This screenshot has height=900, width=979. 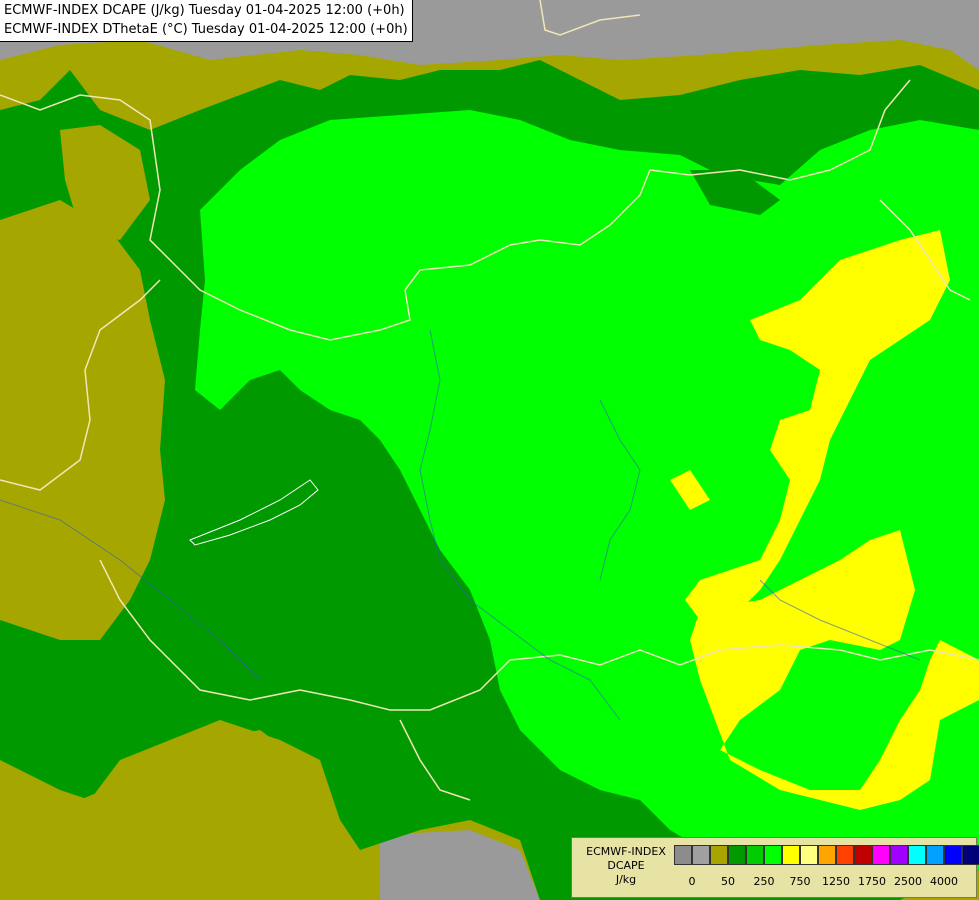 What do you see at coordinates (626, 879) in the screenshot?
I see `legend-unit: J/kg` at bounding box center [626, 879].